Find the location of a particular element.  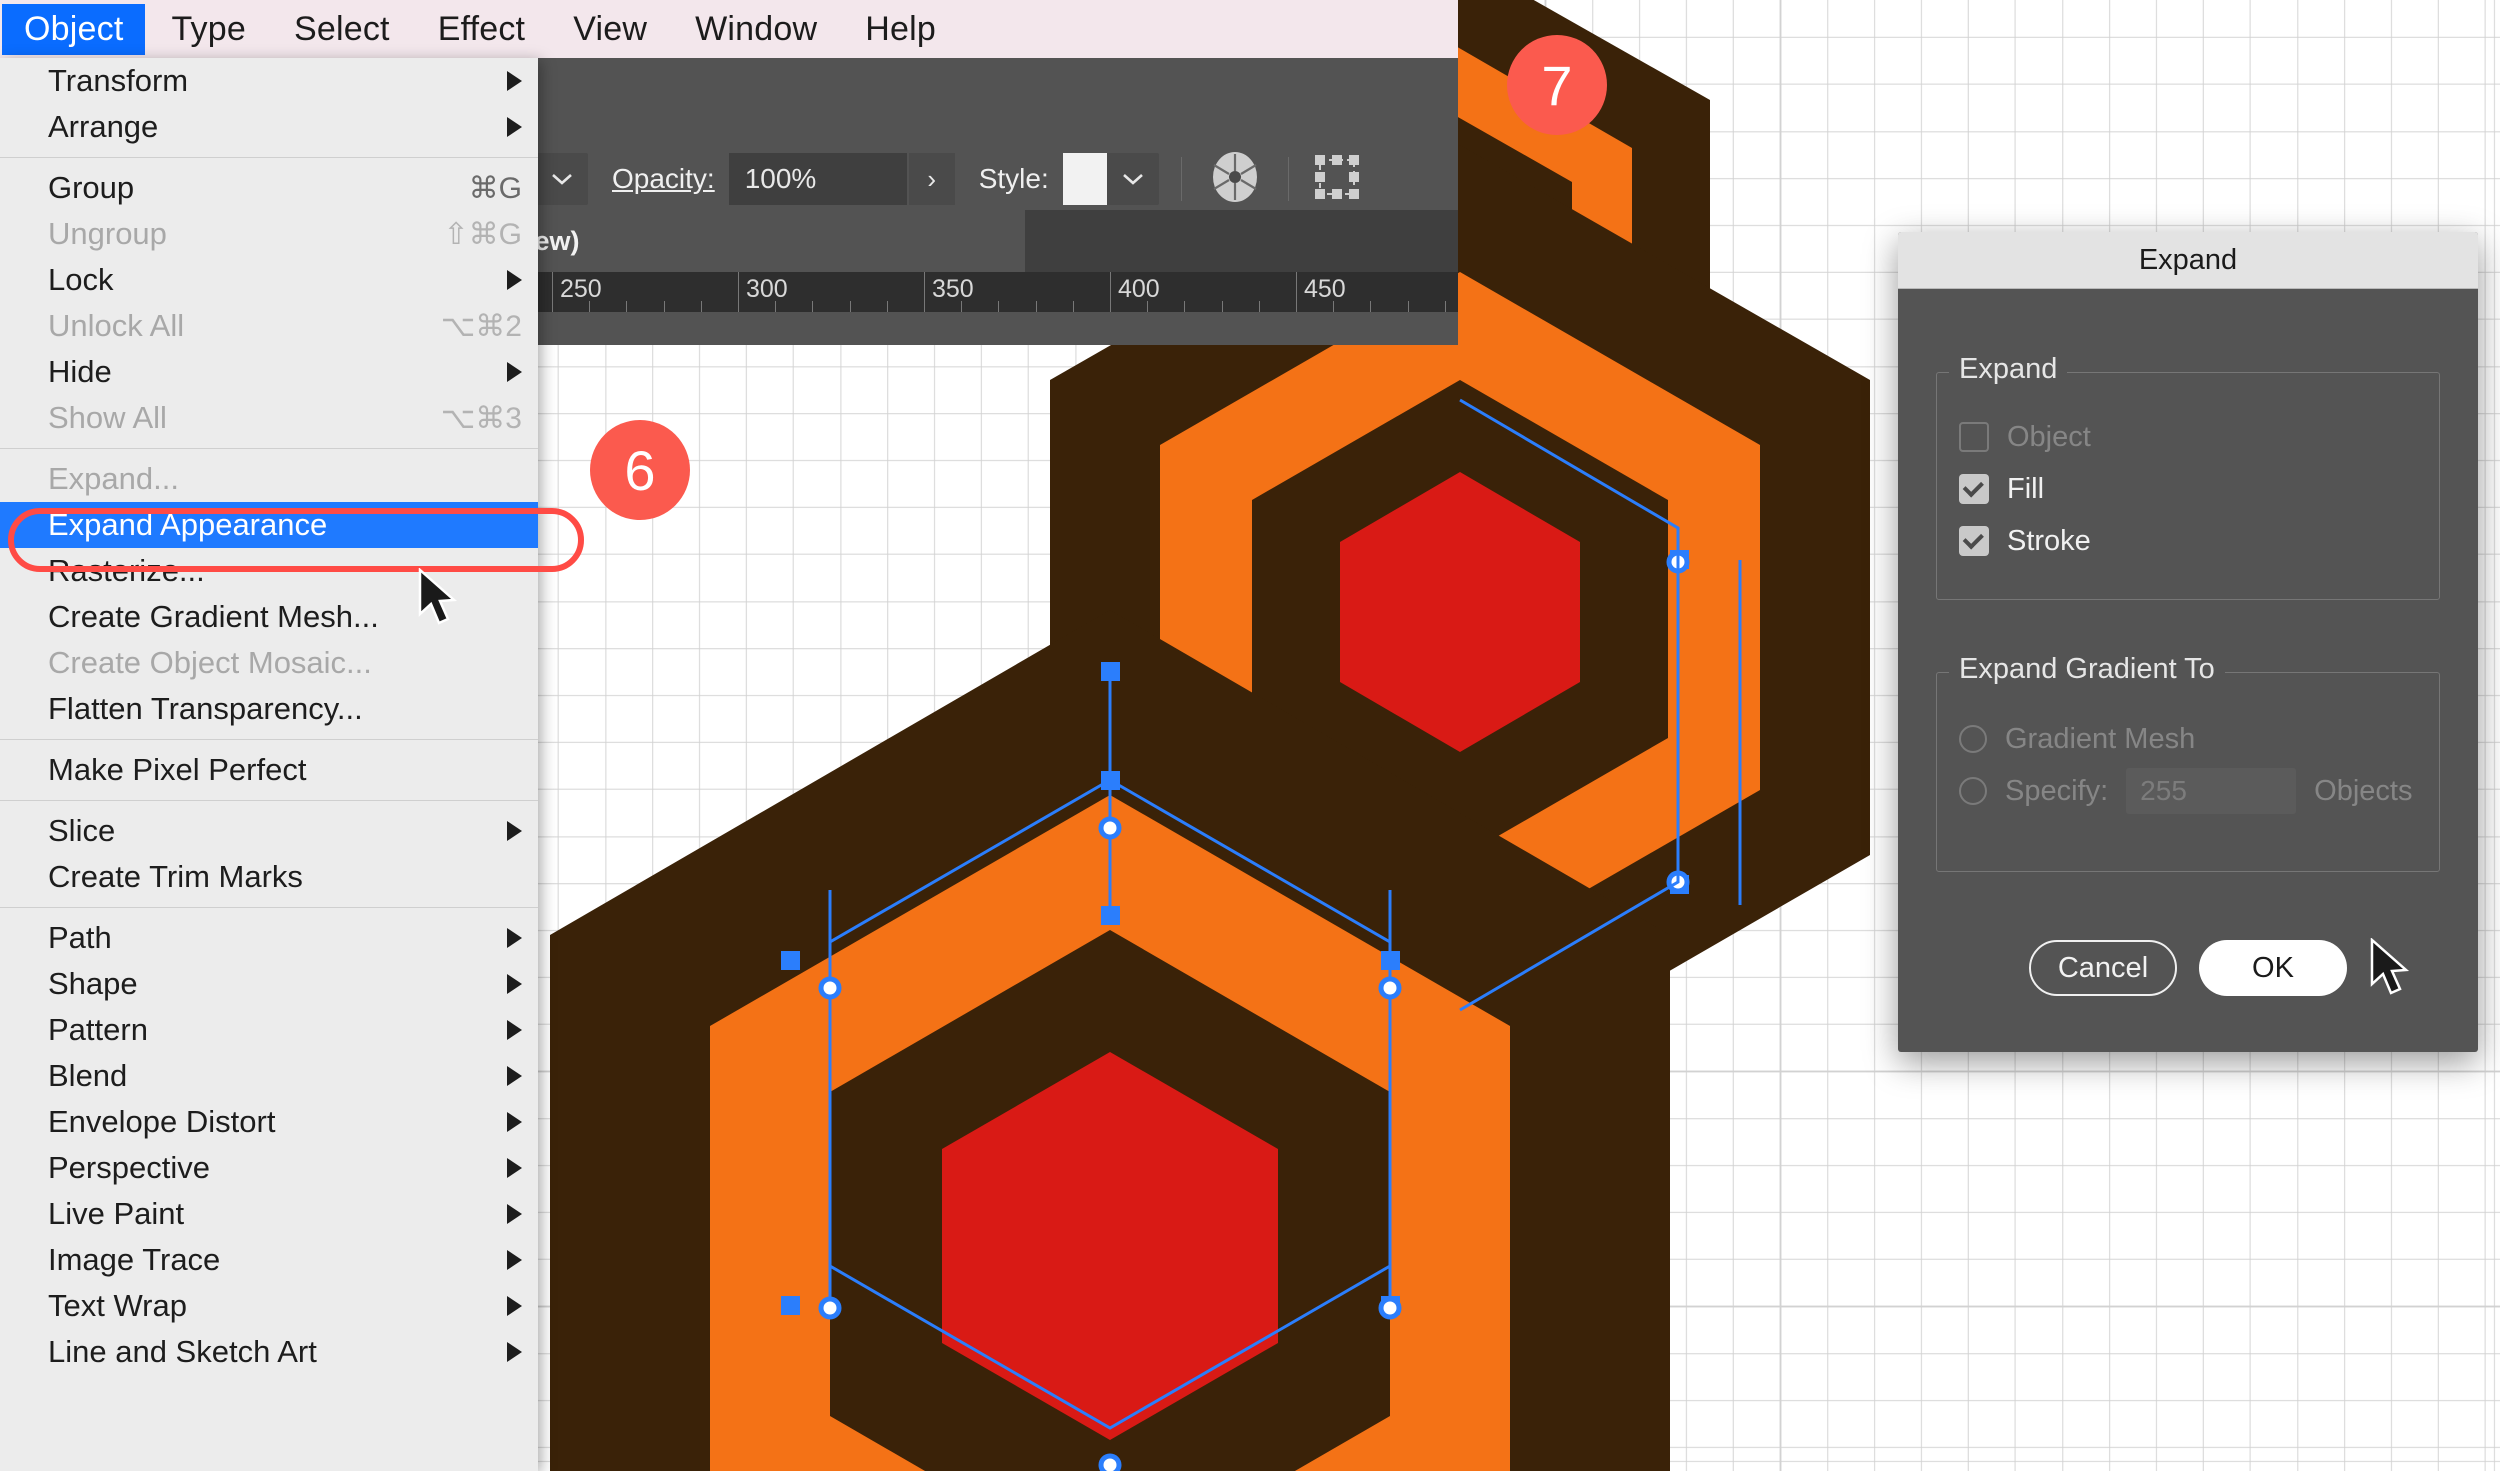

transform-bounds-icon is located at coordinates (1337, 179).